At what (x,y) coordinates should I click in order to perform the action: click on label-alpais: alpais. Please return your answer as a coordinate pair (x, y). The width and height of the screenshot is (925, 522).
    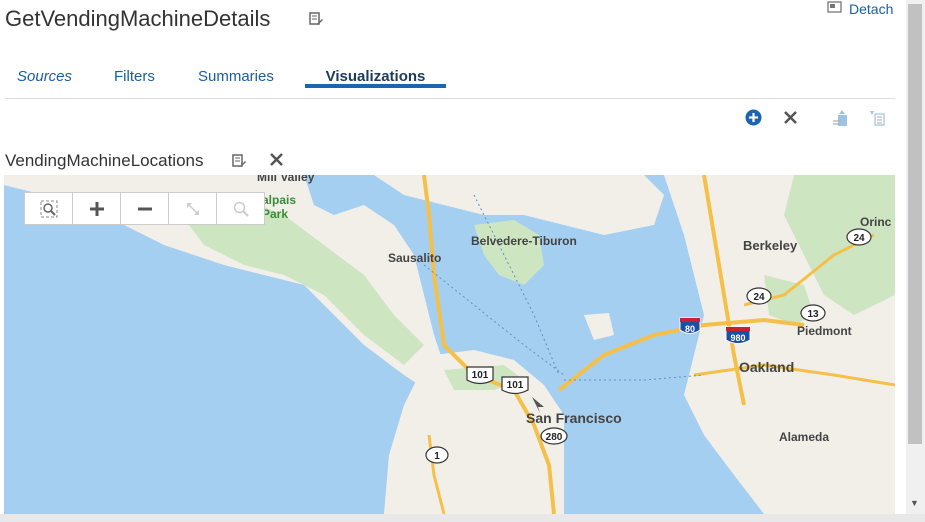
    Looking at the image, I should click on (279, 200).